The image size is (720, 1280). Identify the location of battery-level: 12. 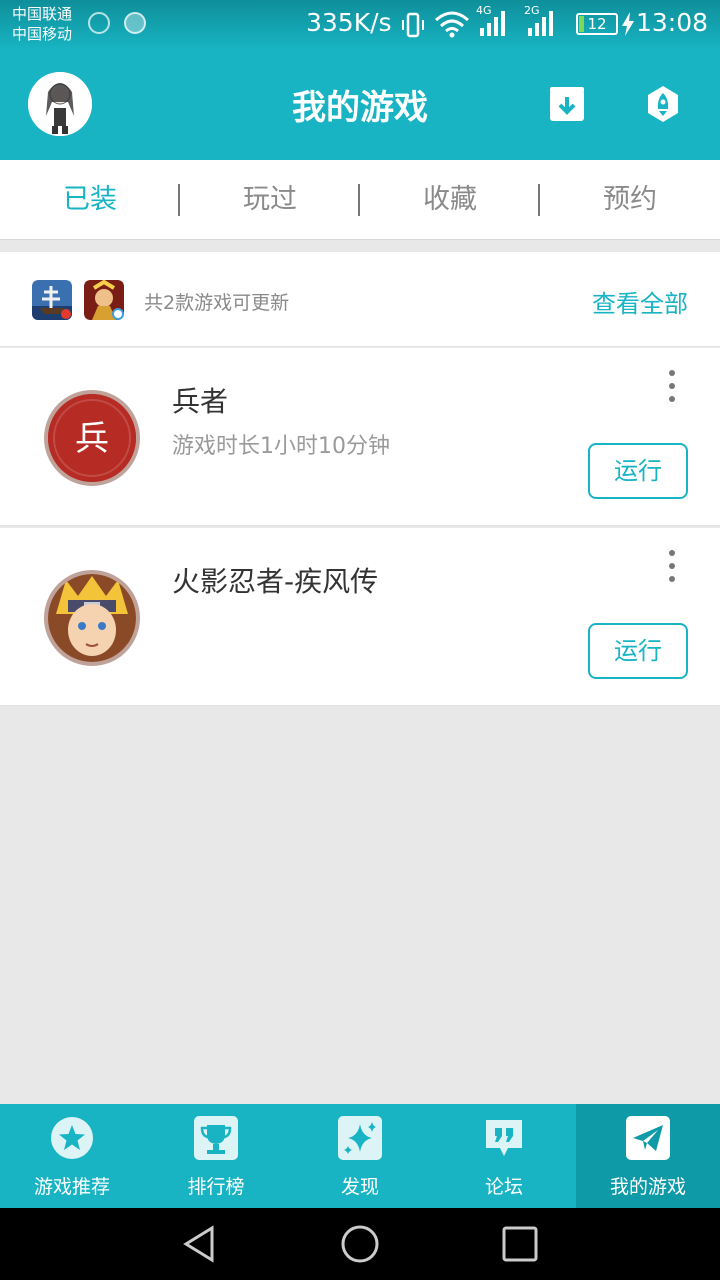
(597, 24).